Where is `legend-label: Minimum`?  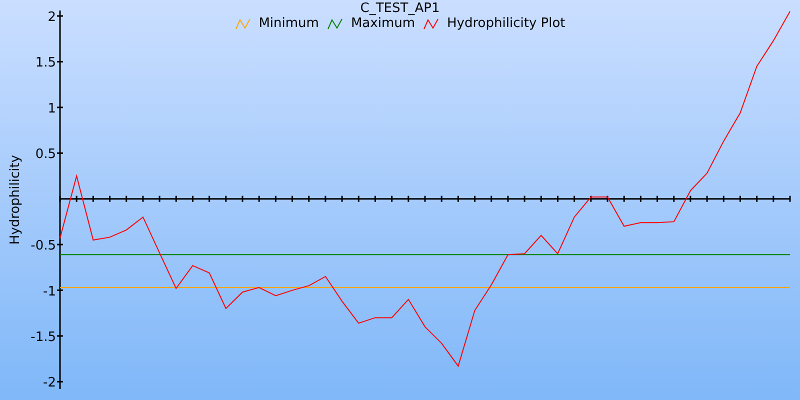 legend-label: Minimum is located at coordinates (288, 23).